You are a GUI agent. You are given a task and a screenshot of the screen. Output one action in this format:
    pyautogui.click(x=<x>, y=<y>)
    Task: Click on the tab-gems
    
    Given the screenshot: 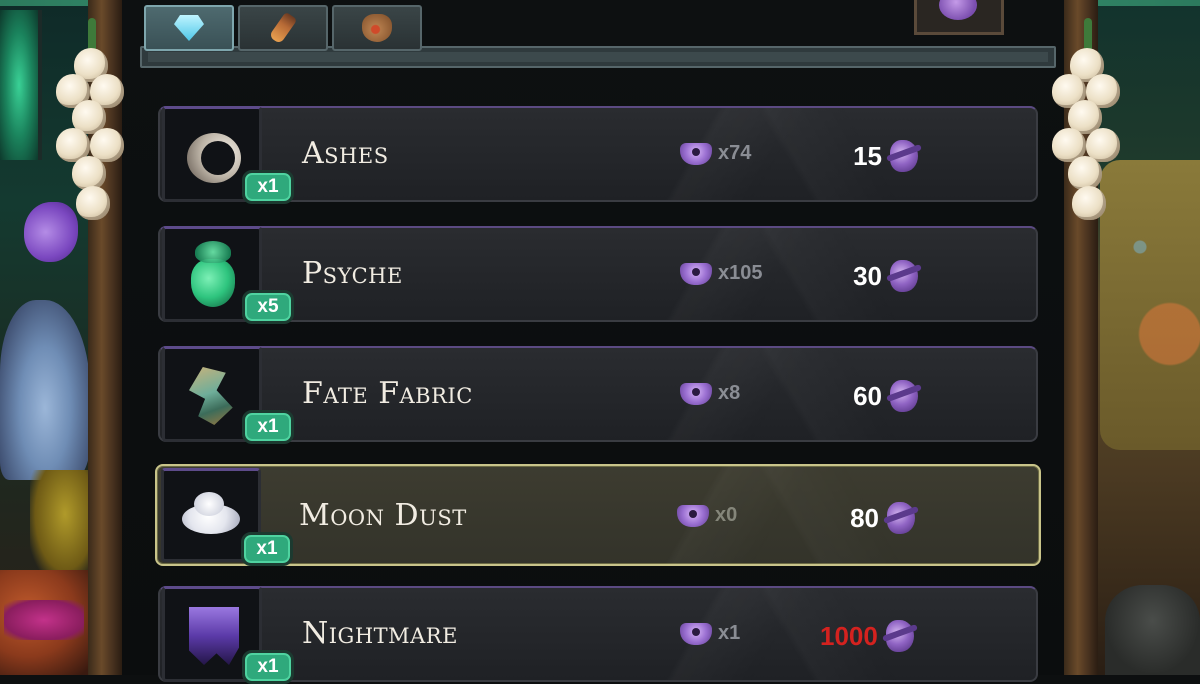 What is the action you would take?
    pyautogui.click(x=189, y=28)
    